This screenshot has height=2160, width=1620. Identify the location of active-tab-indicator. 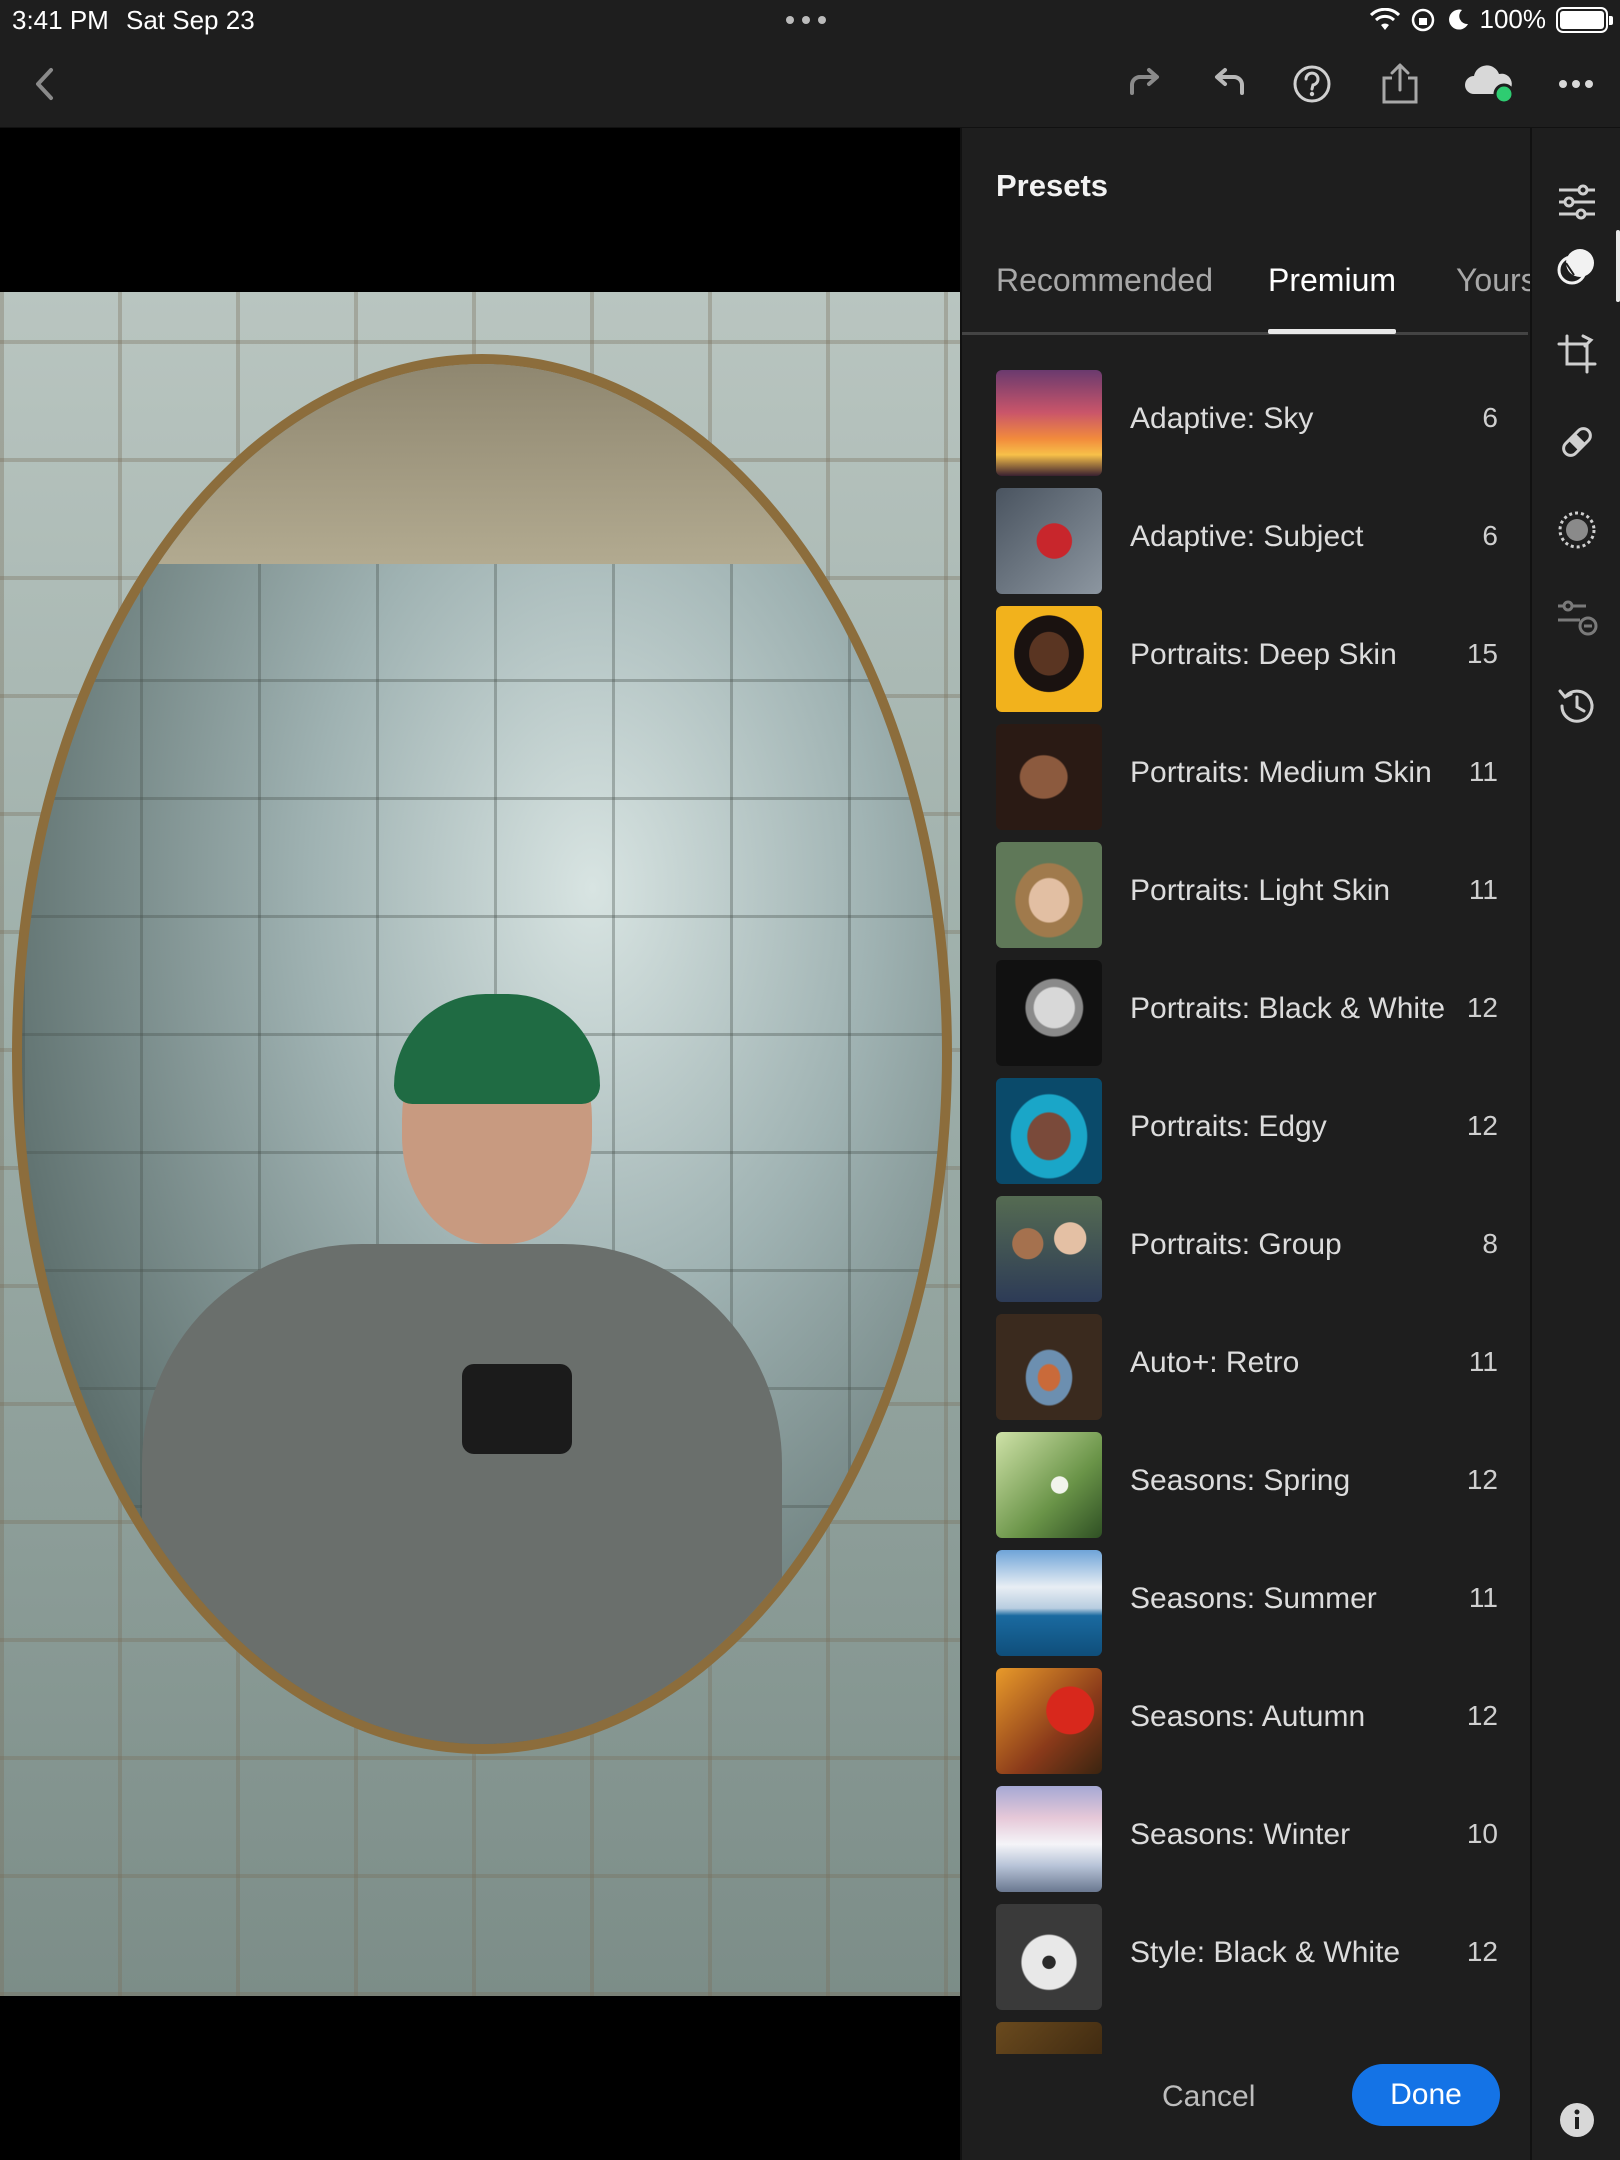
(1332, 331).